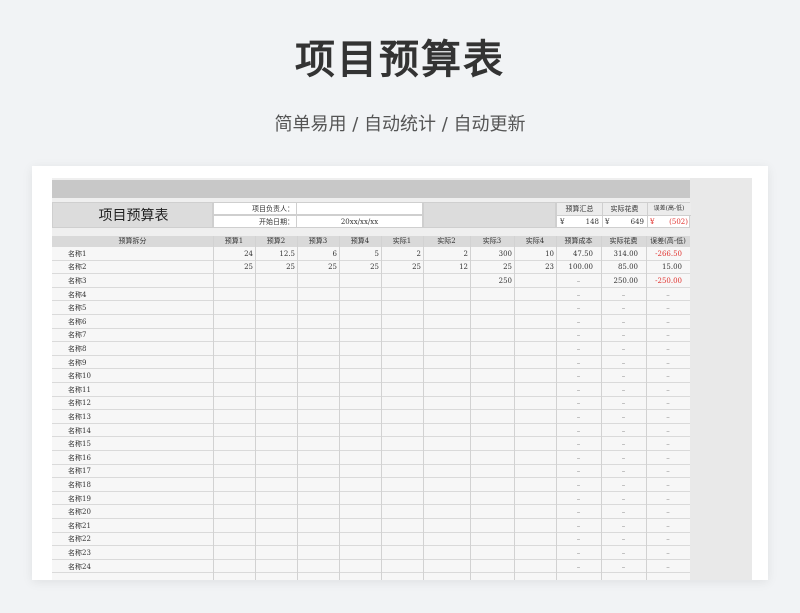 This screenshot has height=613, width=800. Describe the element at coordinates (575, 267) in the screenshot. I see `table-cell: 100.00` at that location.